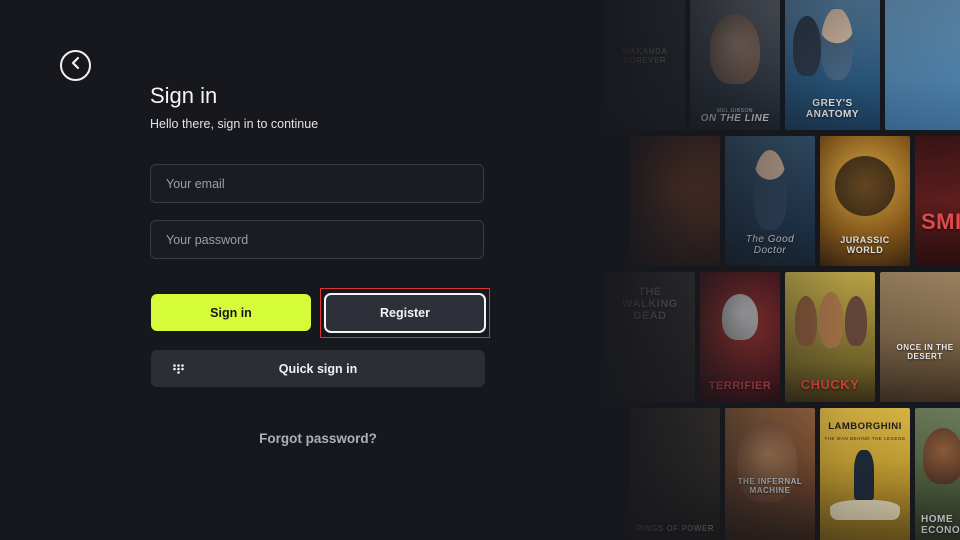  I want to click on password-field, so click(317, 239).